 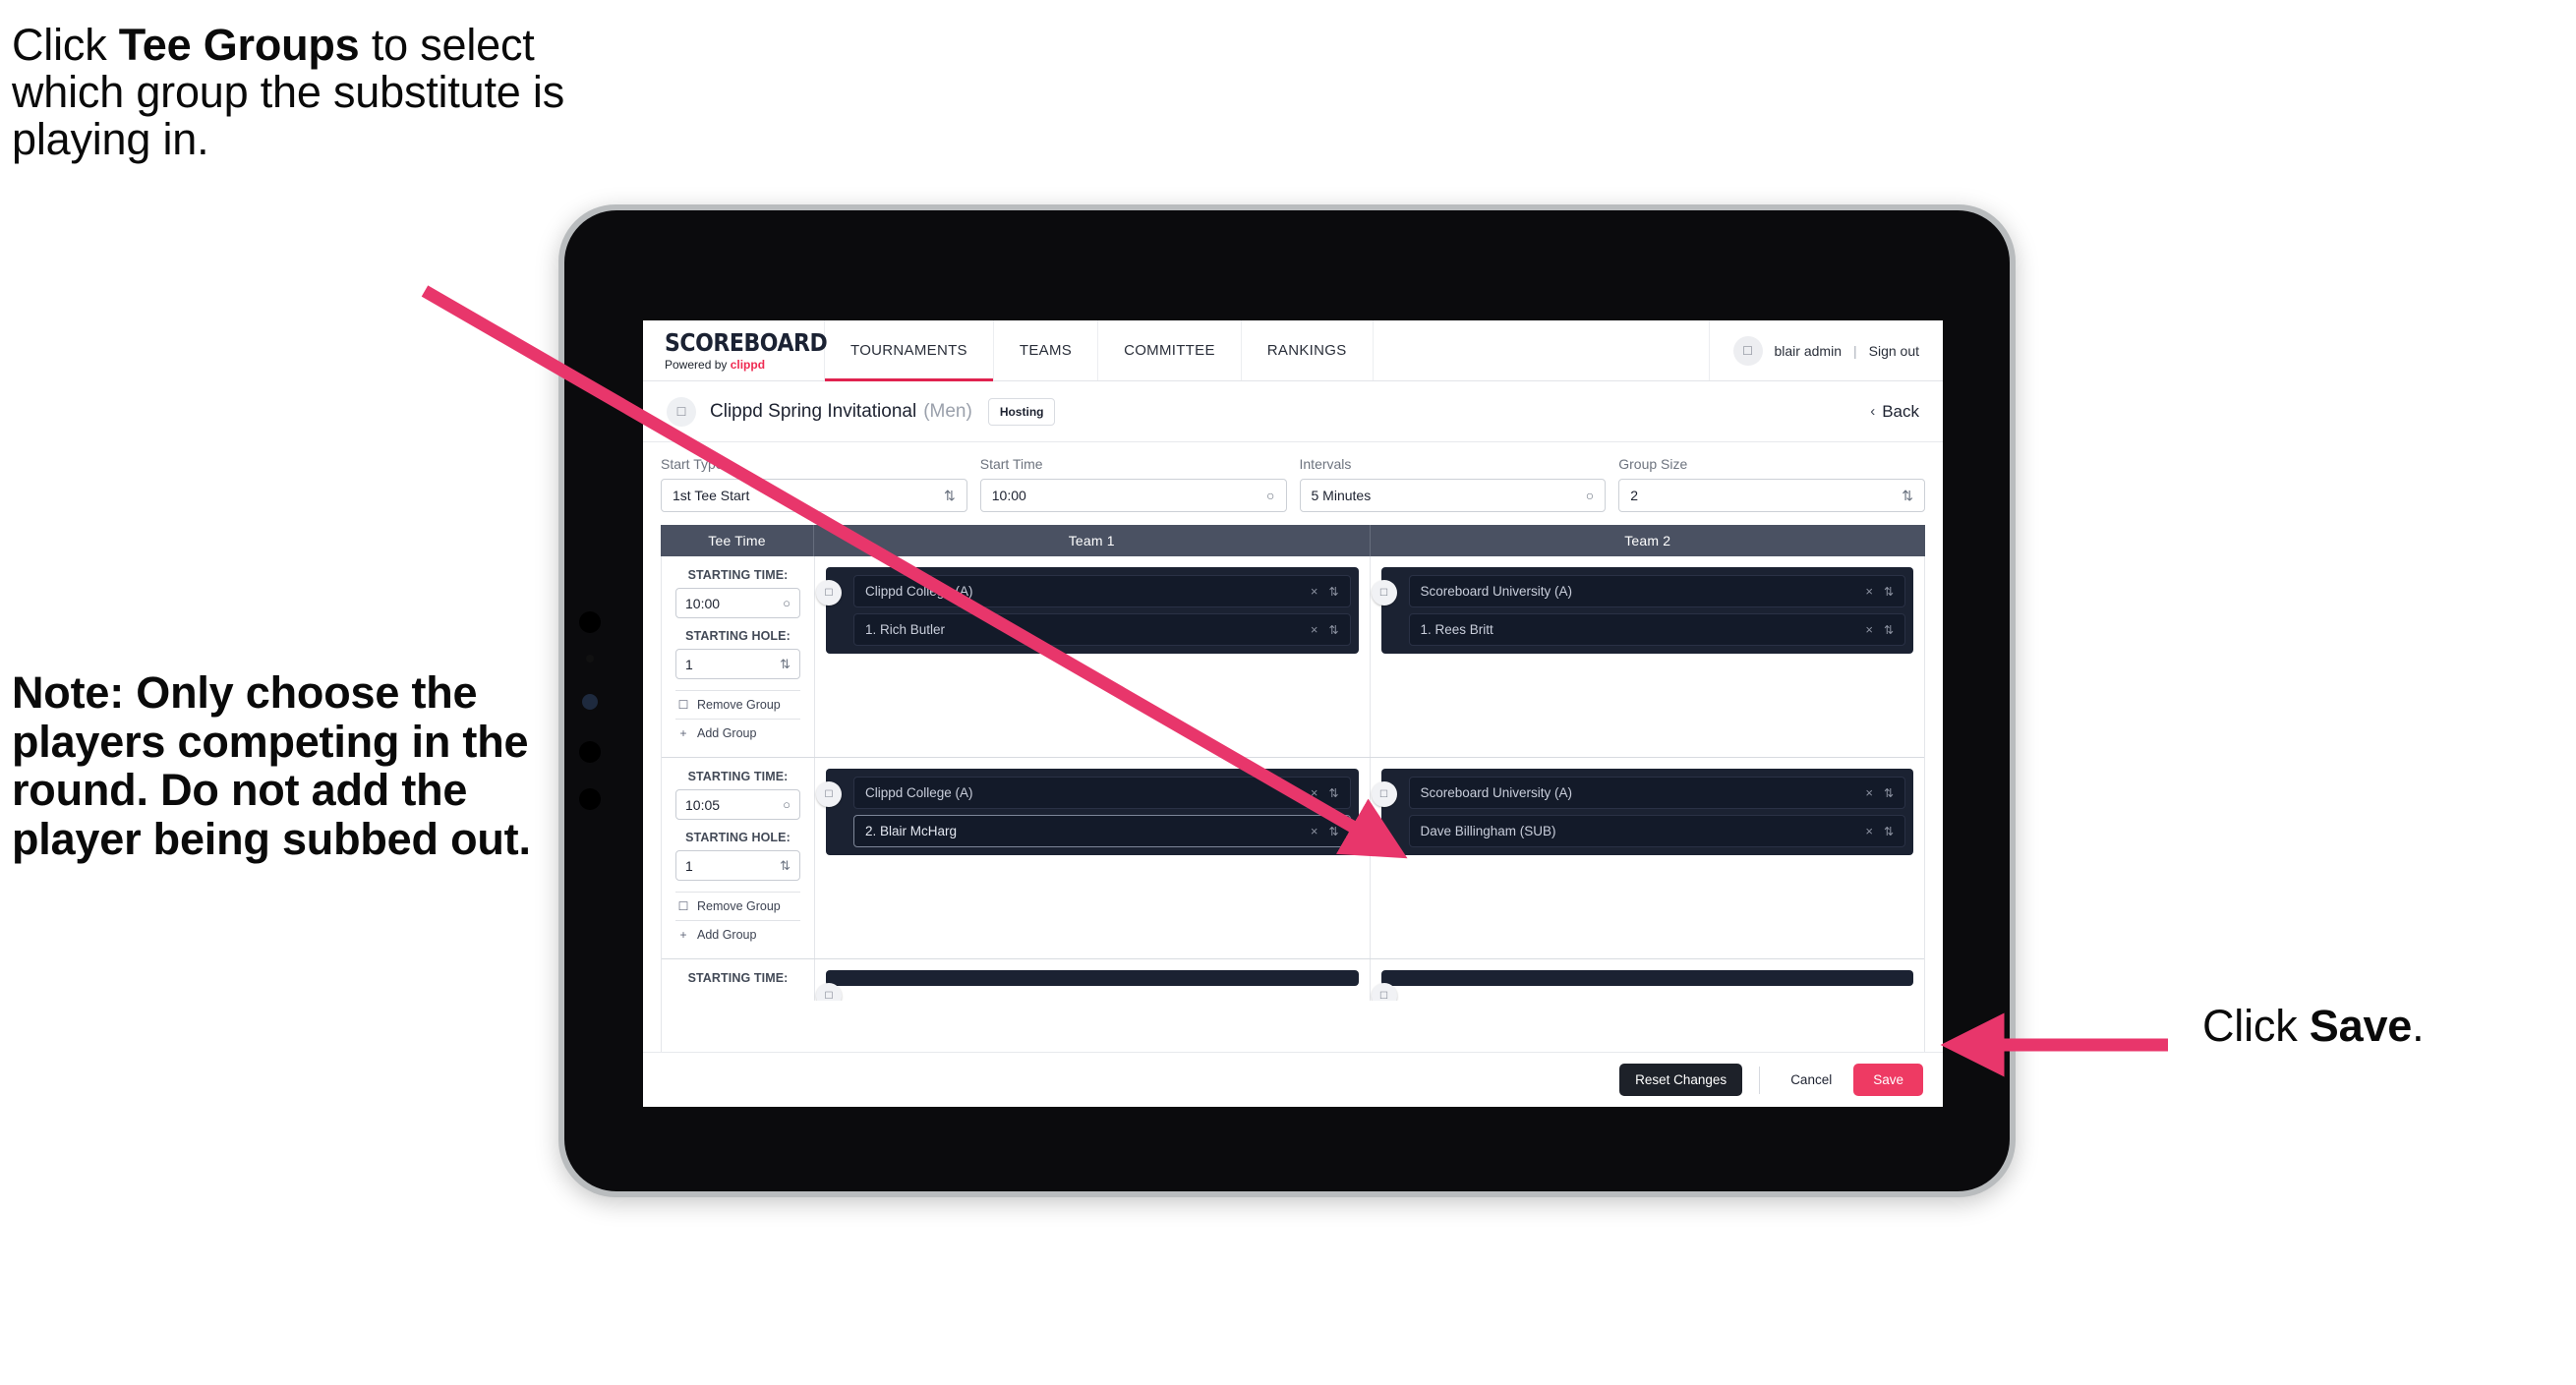 What do you see at coordinates (1102, 831) in the screenshot?
I see `player-row-selected: 2. Blair McHarg × ⇅` at bounding box center [1102, 831].